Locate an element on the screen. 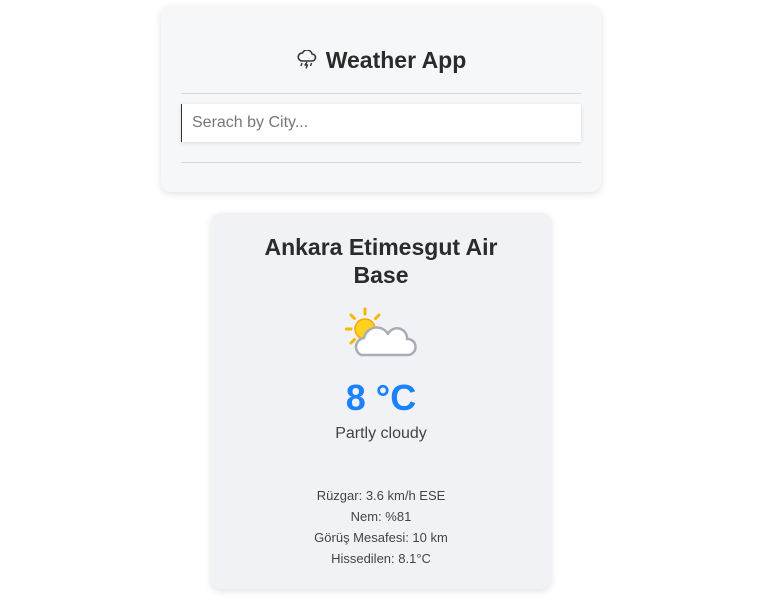 The width and height of the screenshot is (758, 609). wind-info: Rüzgar: 3.6 km/h ESE is located at coordinates (381, 495).